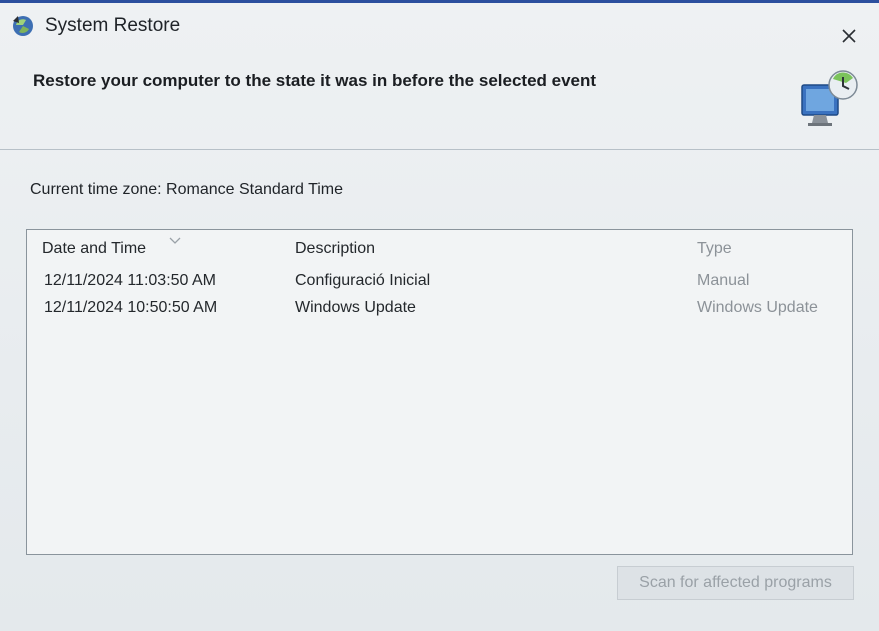  I want to click on column-header-description: Description, so click(335, 249).